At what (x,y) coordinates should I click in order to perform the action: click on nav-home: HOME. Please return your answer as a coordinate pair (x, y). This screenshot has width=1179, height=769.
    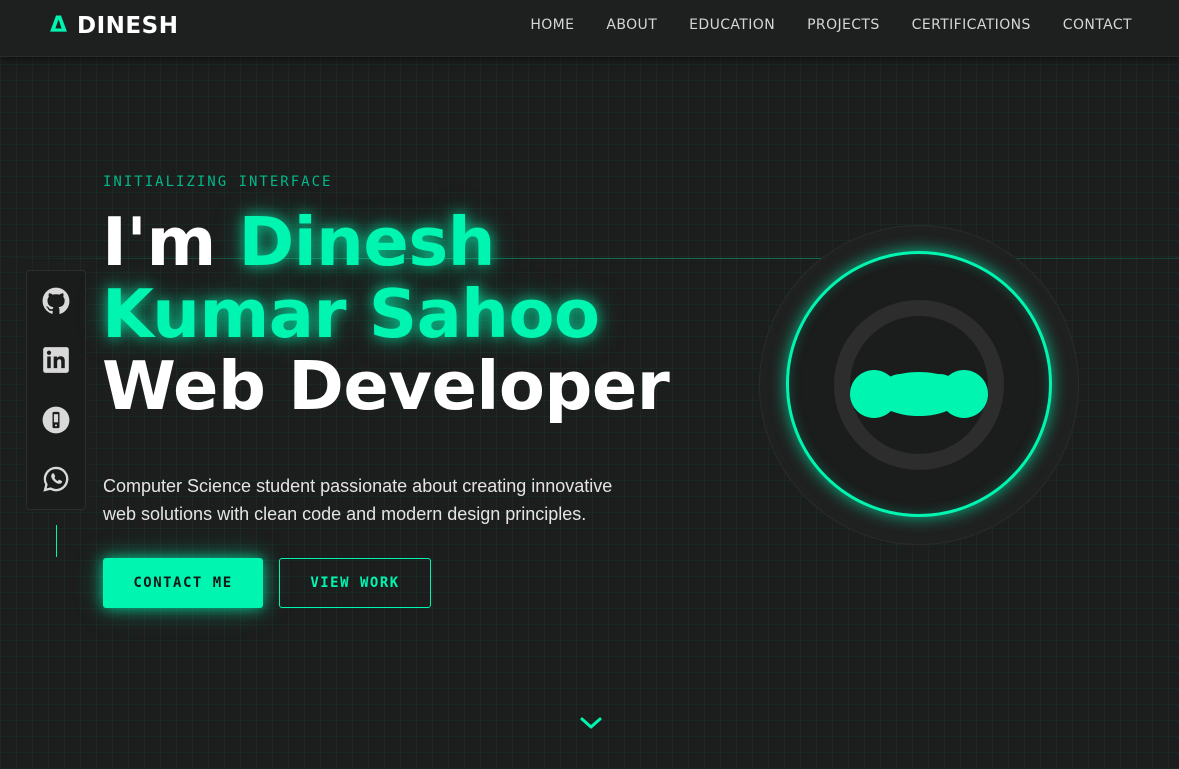
    Looking at the image, I should click on (552, 25).